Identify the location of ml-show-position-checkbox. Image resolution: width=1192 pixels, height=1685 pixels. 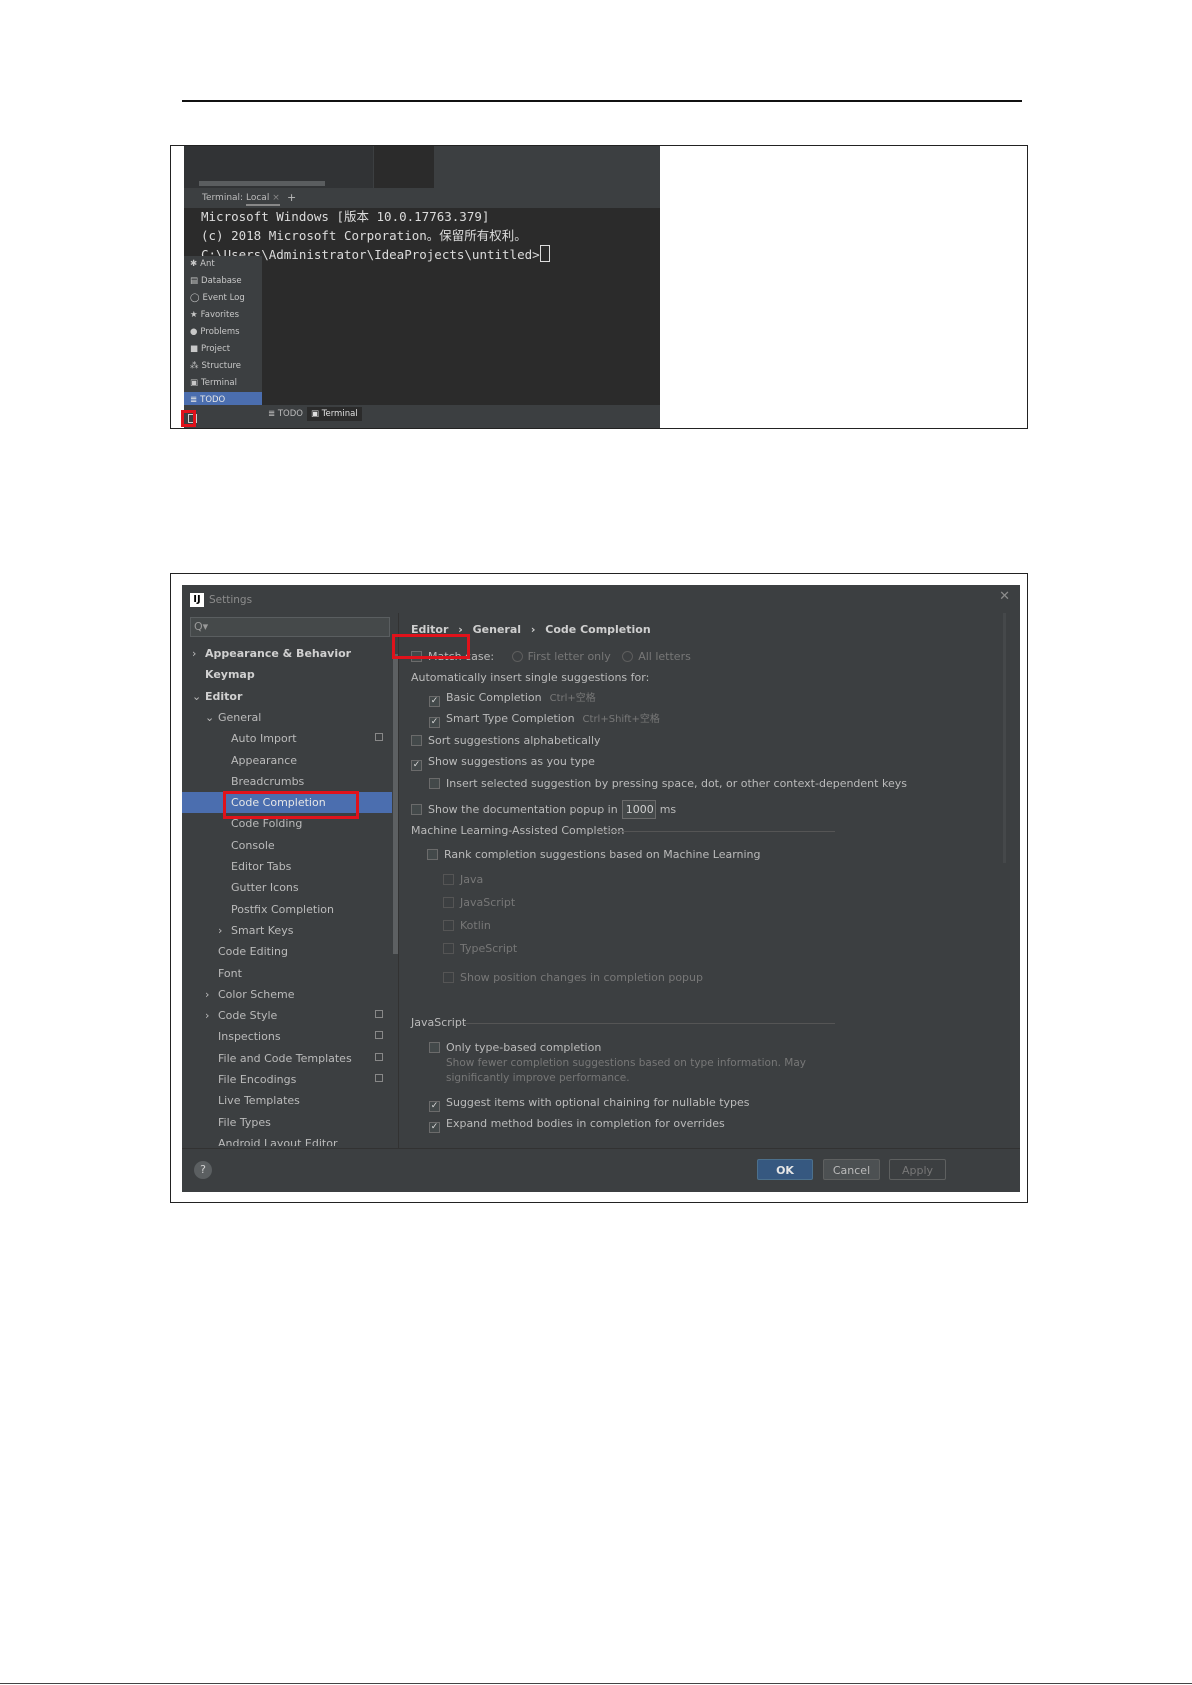
(448, 977).